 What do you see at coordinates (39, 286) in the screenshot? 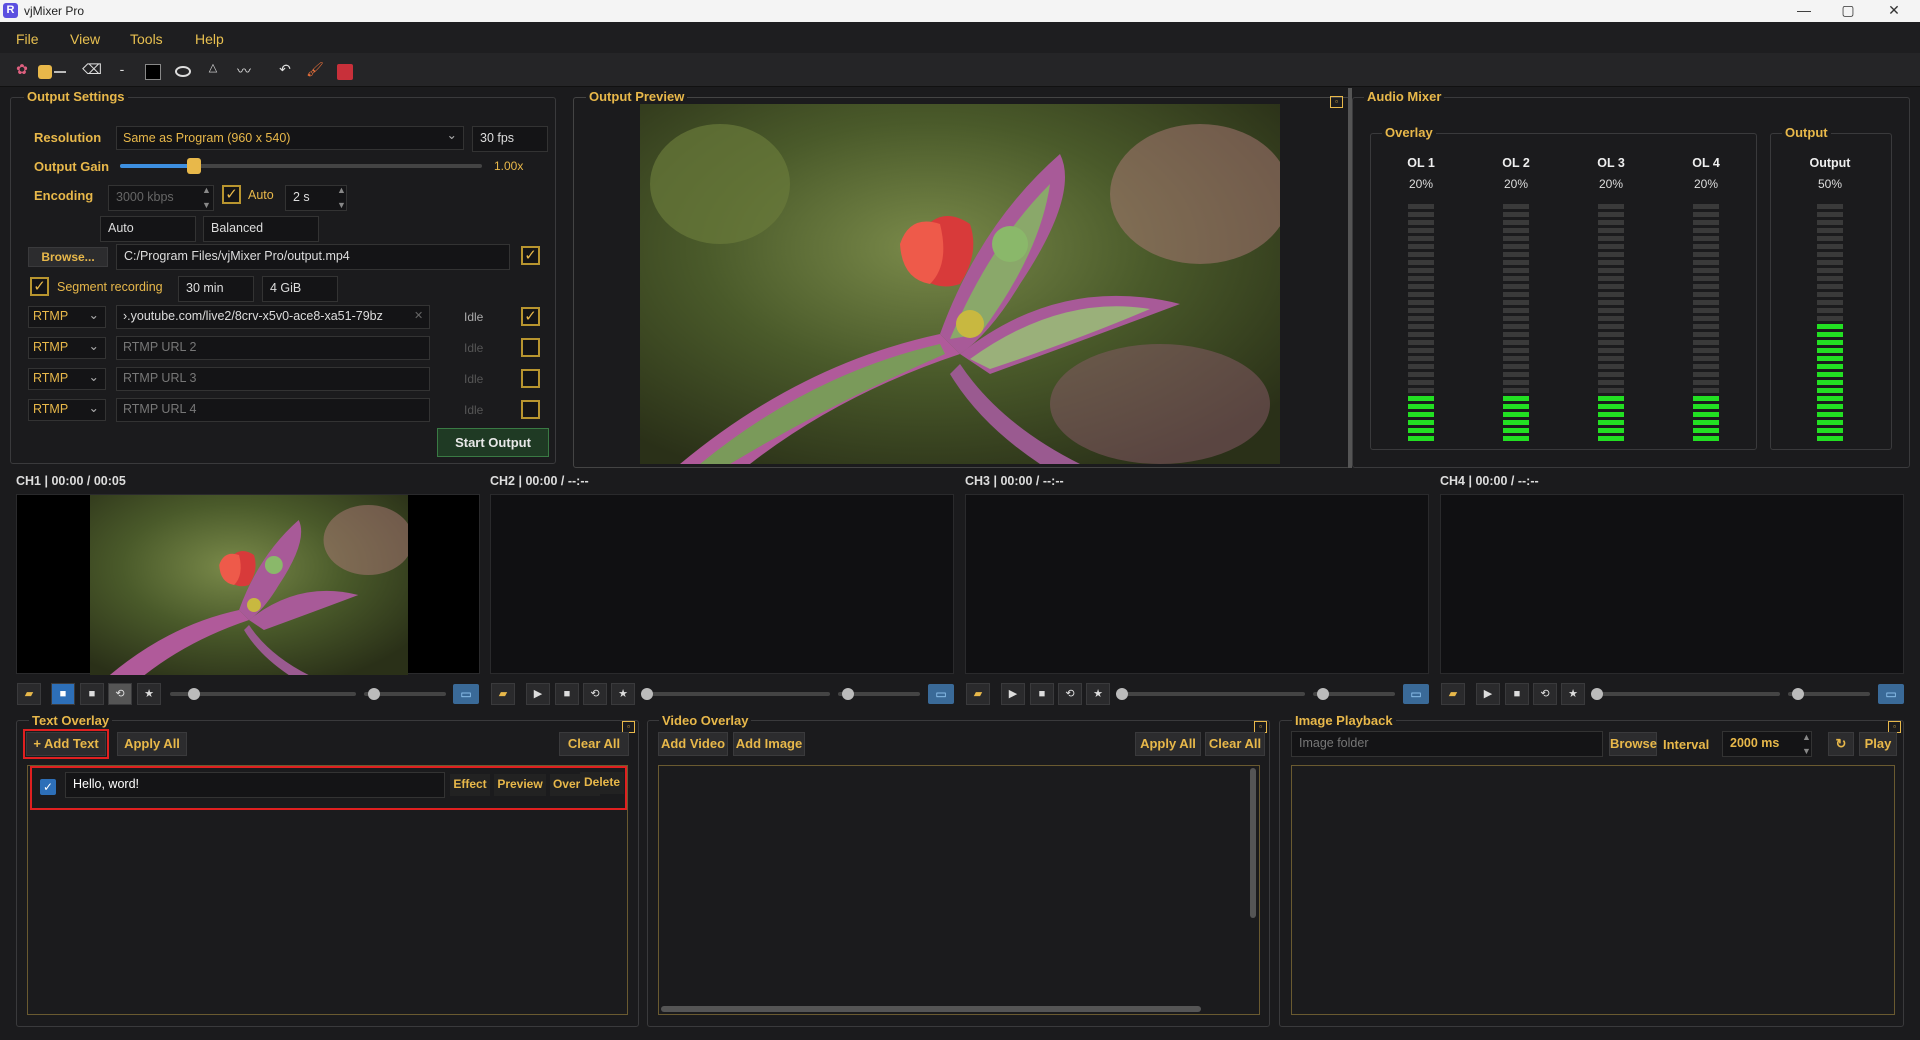
I see `segment-recording-checkbox: ✓` at bounding box center [39, 286].